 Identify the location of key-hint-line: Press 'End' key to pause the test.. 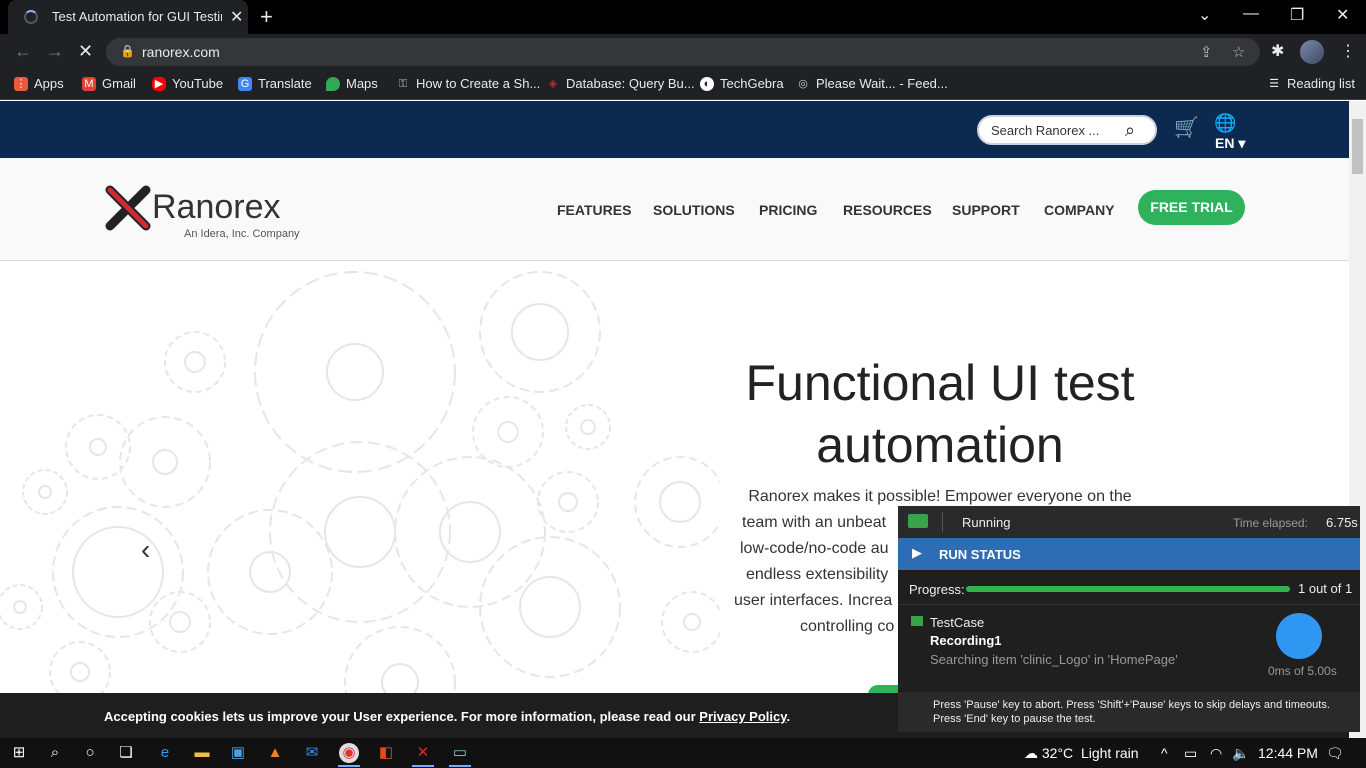
(1014, 719).